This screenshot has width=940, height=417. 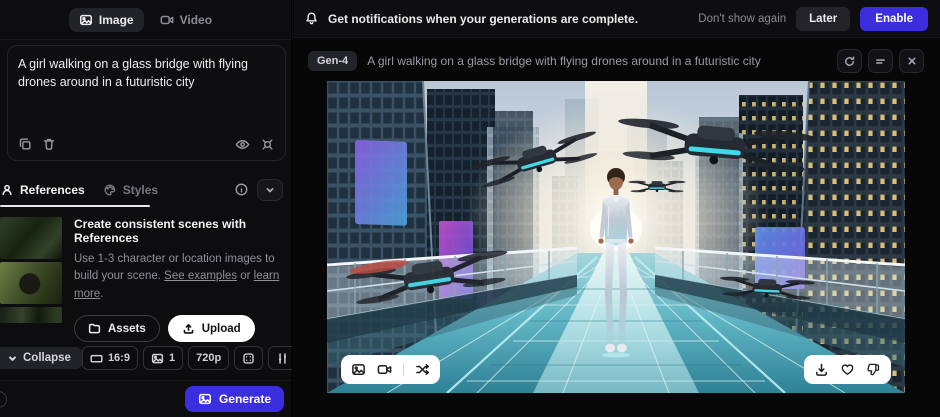 What do you see at coordinates (3, 399) in the screenshot?
I see `credits-indicator` at bounding box center [3, 399].